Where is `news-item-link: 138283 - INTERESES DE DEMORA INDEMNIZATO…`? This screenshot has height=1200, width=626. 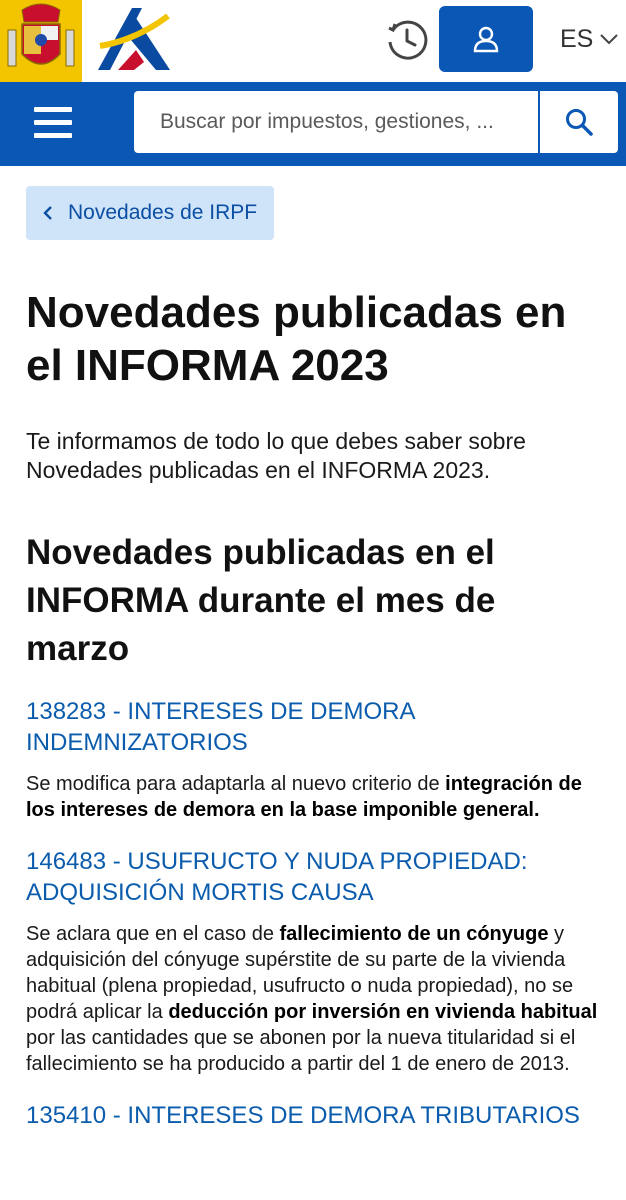
news-item-link: 138283 - INTERESES DE DEMORA INDEMNIZATO… is located at coordinates (314, 727).